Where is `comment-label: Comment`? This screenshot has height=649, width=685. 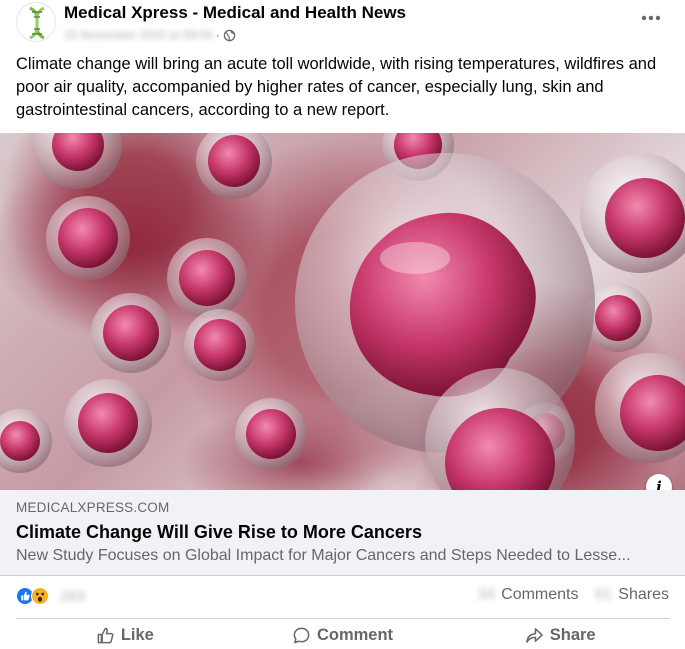
comment-label: Comment is located at coordinates (355, 635).